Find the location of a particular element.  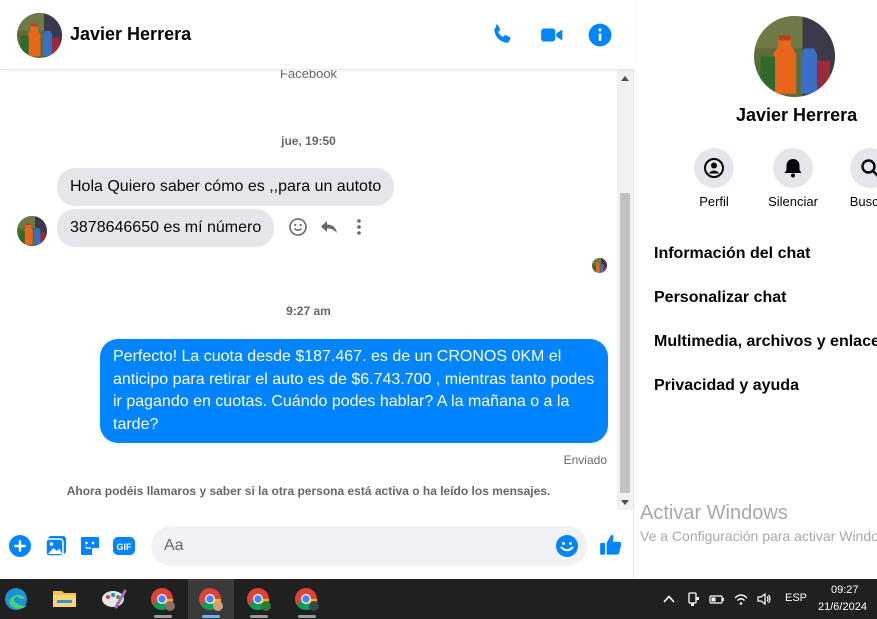

info-contact-name: Javier Herrera is located at coordinates (797, 115).